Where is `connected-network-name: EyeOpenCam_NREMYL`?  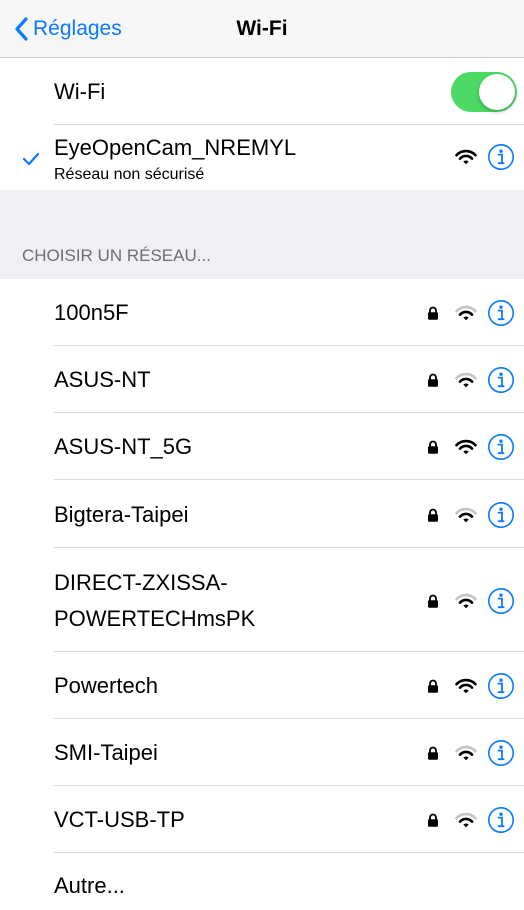 connected-network-name: EyeOpenCam_NREMYL is located at coordinates (175, 147).